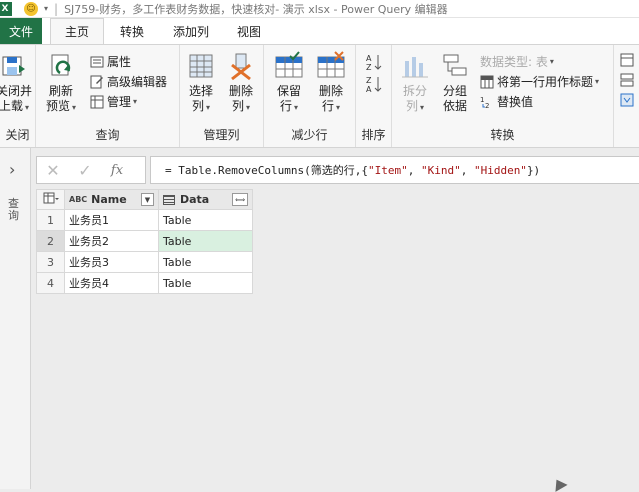 The width and height of the screenshot is (639, 492). I want to click on queries-pane-label: 查询, so click(13, 209).